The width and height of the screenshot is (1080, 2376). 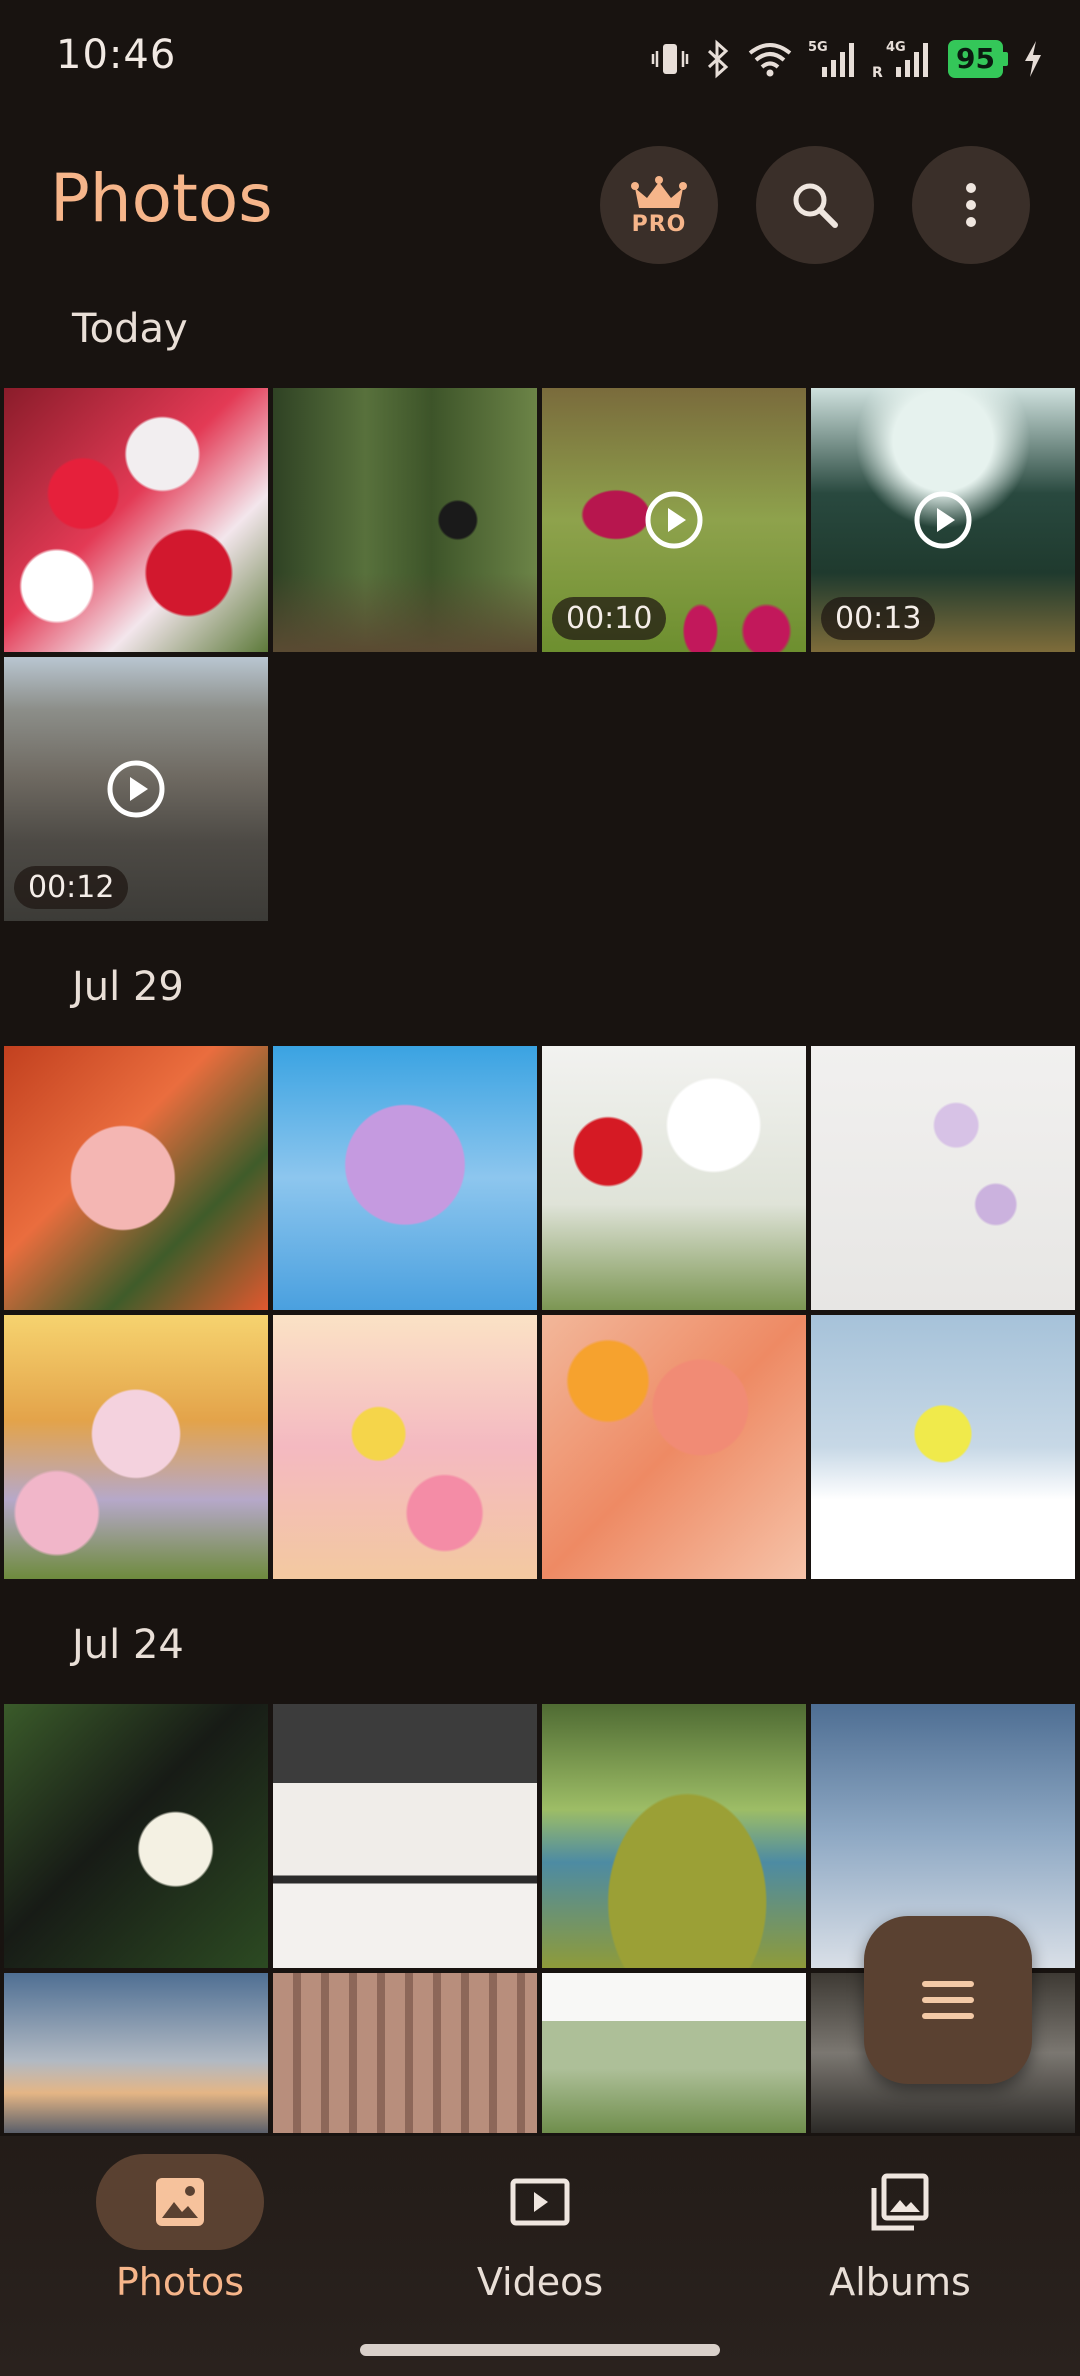 I want to click on video-thumbnail: 00:10, so click(x=674, y=520).